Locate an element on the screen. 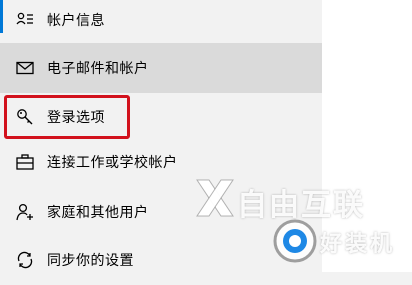  briefcase-icon is located at coordinates (25, 162).